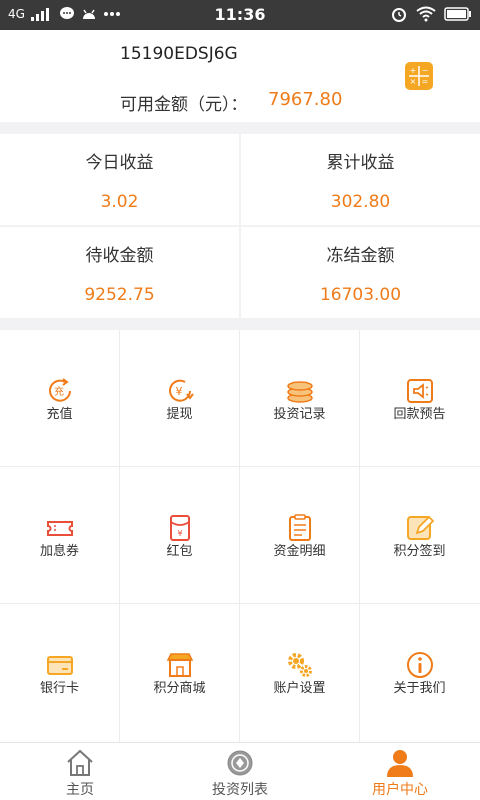 This screenshot has width=480, height=800. What do you see at coordinates (400, 790) in the screenshot?
I see `tab-label: 用户中心` at bounding box center [400, 790].